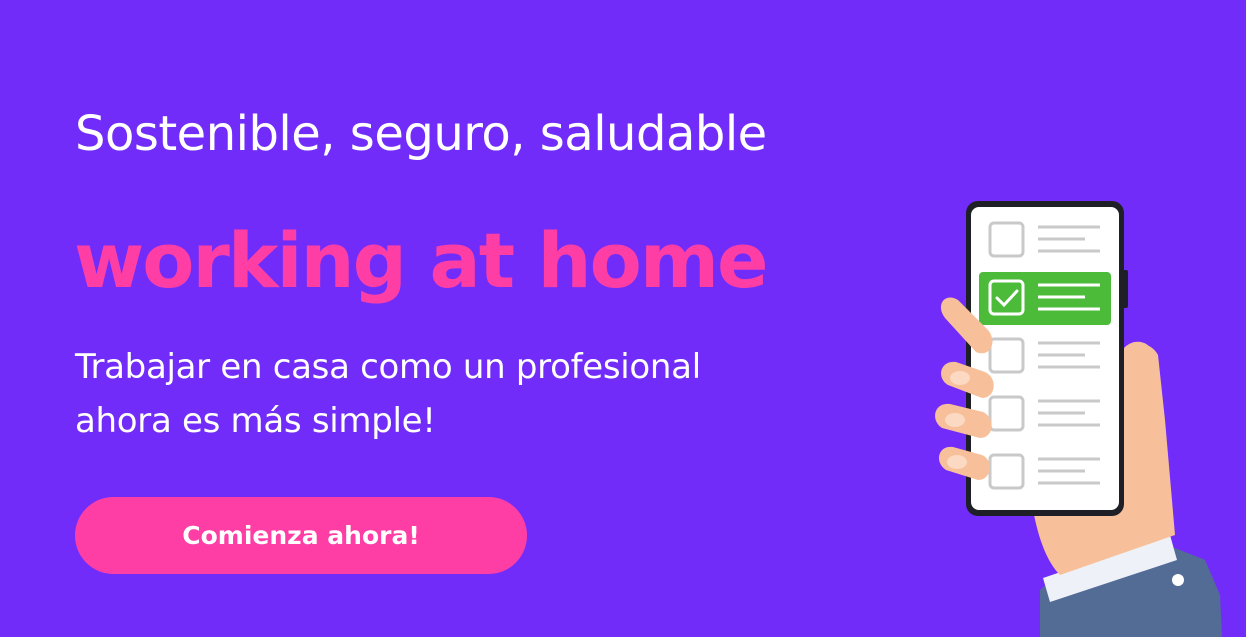 Image resolution: width=1246 pixels, height=637 pixels. What do you see at coordinates (421, 134) in the screenshot?
I see `banner-subtitle: Sostenible, seguro, saludable` at bounding box center [421, 134].